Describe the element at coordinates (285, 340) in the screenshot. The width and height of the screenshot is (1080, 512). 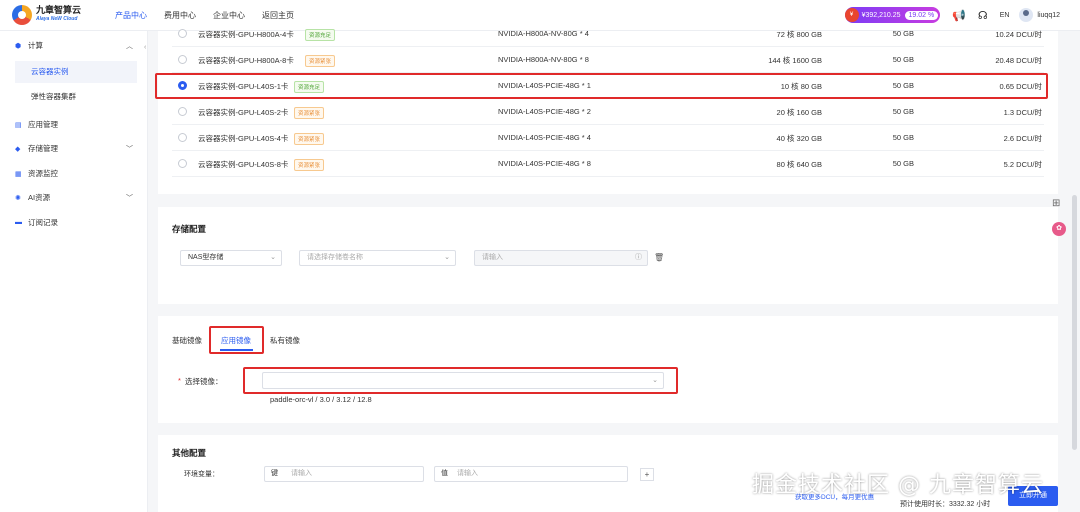
I see `tab-private-image: 私有镜像` at that location.